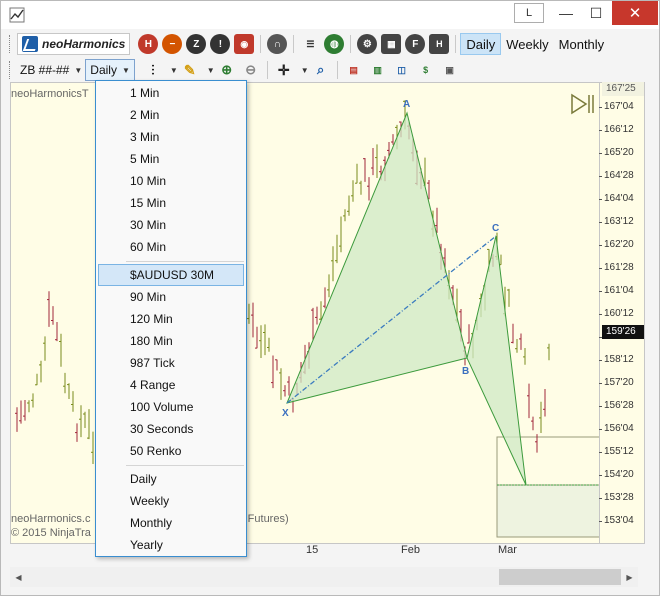  What do you see at coordinates (616, 451) in the screenshot?
I see `price-axis-tick: 155'12` at bounding box center [616, 451].